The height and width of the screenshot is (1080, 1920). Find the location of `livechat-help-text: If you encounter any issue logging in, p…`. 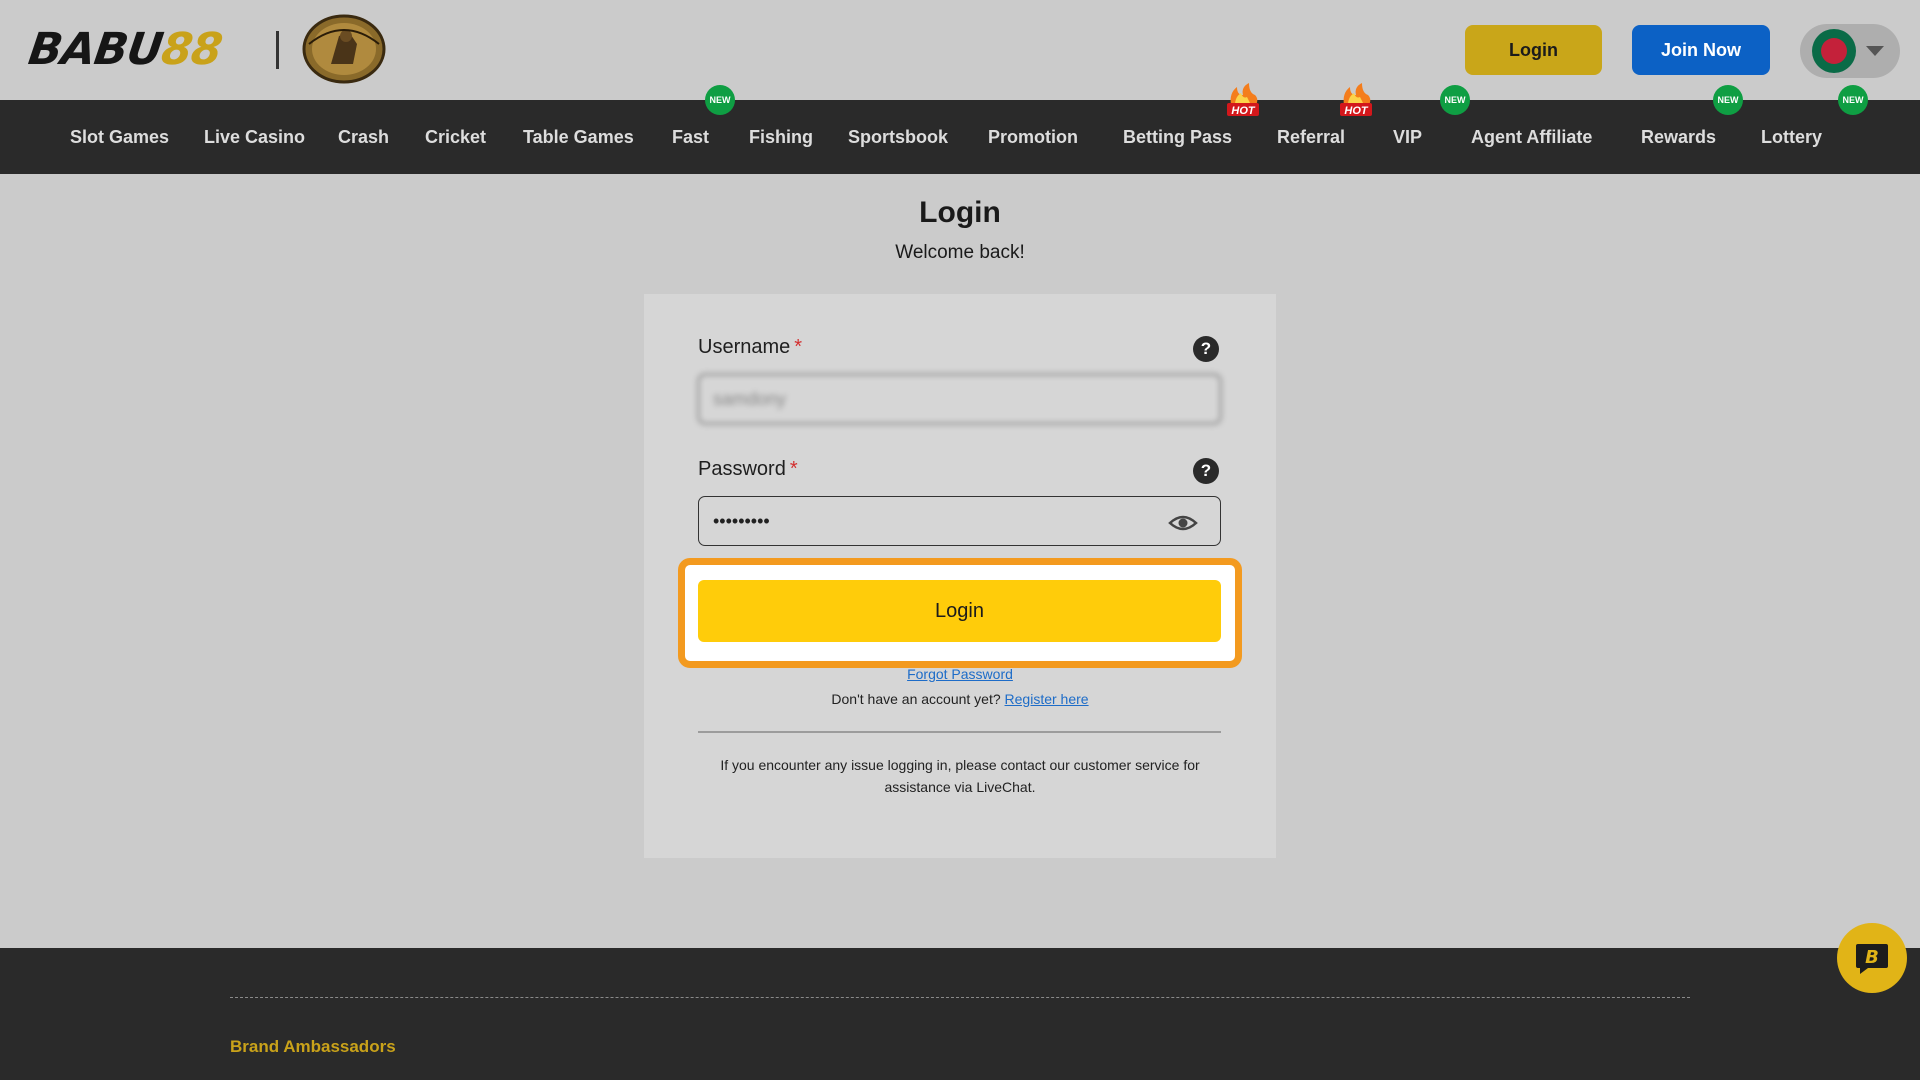

livechat-help-text: If you encounter any issue logging in, p… is located at coordinates (960, 776).